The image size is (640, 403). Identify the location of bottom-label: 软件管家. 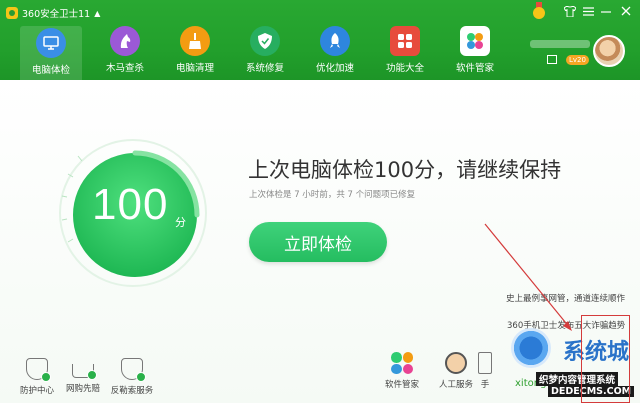
(401, 385).